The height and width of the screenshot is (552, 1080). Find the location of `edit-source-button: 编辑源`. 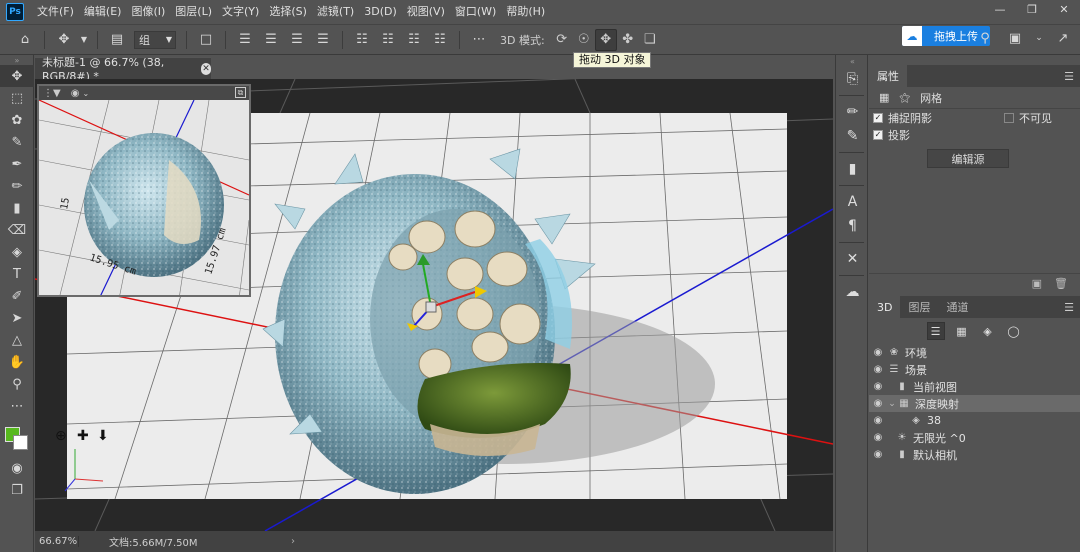

edit-source-button: 编辑源 is located at coordinates (968, 158).